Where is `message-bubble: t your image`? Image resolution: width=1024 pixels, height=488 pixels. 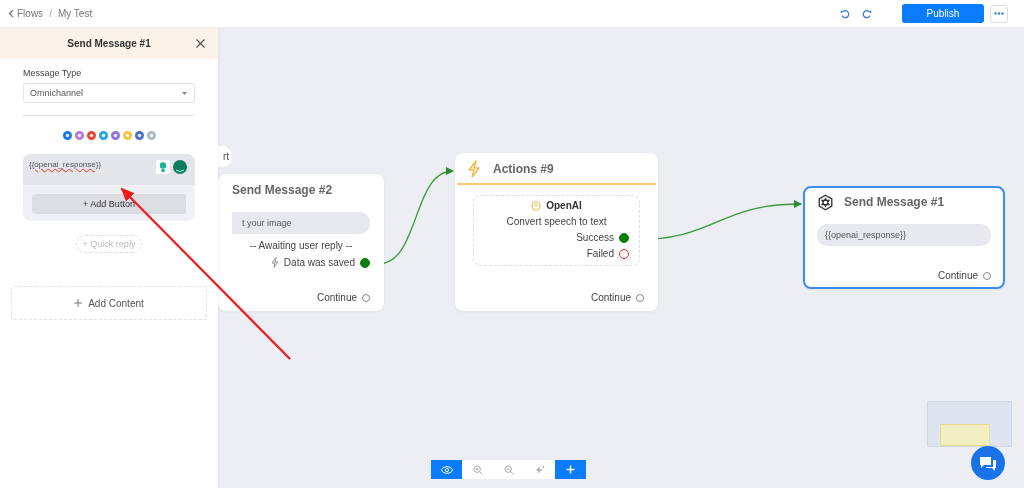 message-bubble: t your image is located at coordinates (301, 223).